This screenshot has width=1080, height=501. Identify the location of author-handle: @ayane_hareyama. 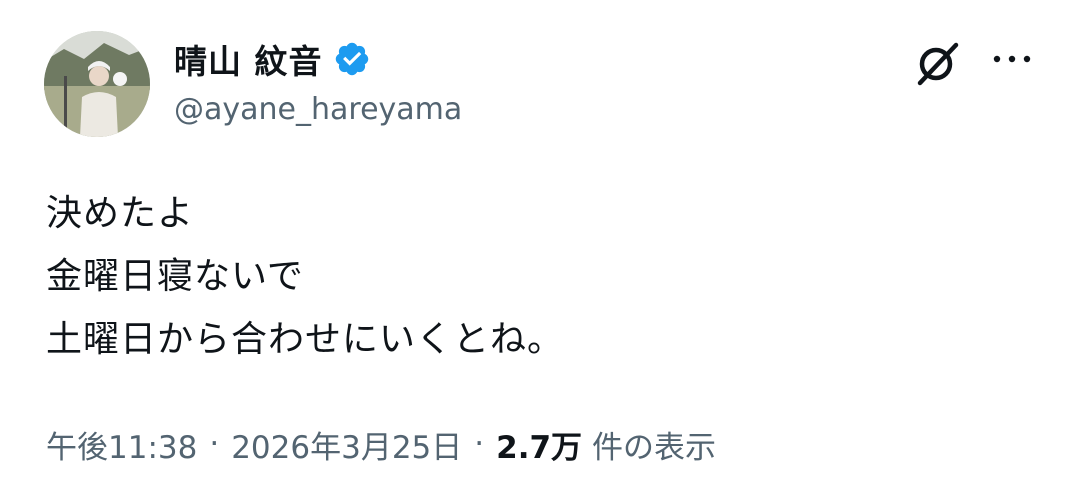
(318, 109).